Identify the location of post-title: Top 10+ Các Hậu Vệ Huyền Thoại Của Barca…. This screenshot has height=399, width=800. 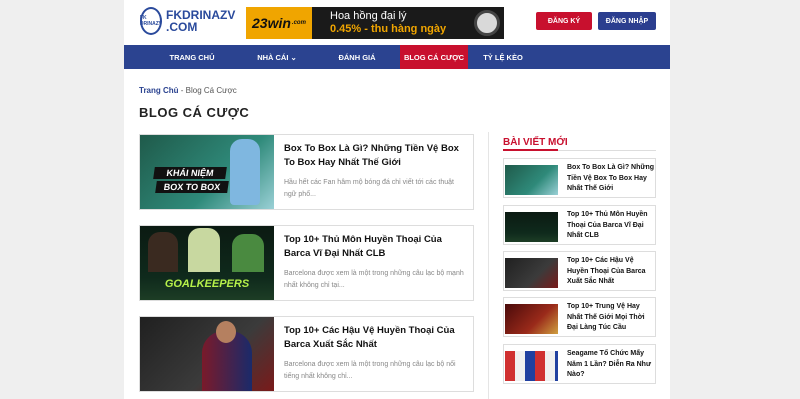
(374, 338).